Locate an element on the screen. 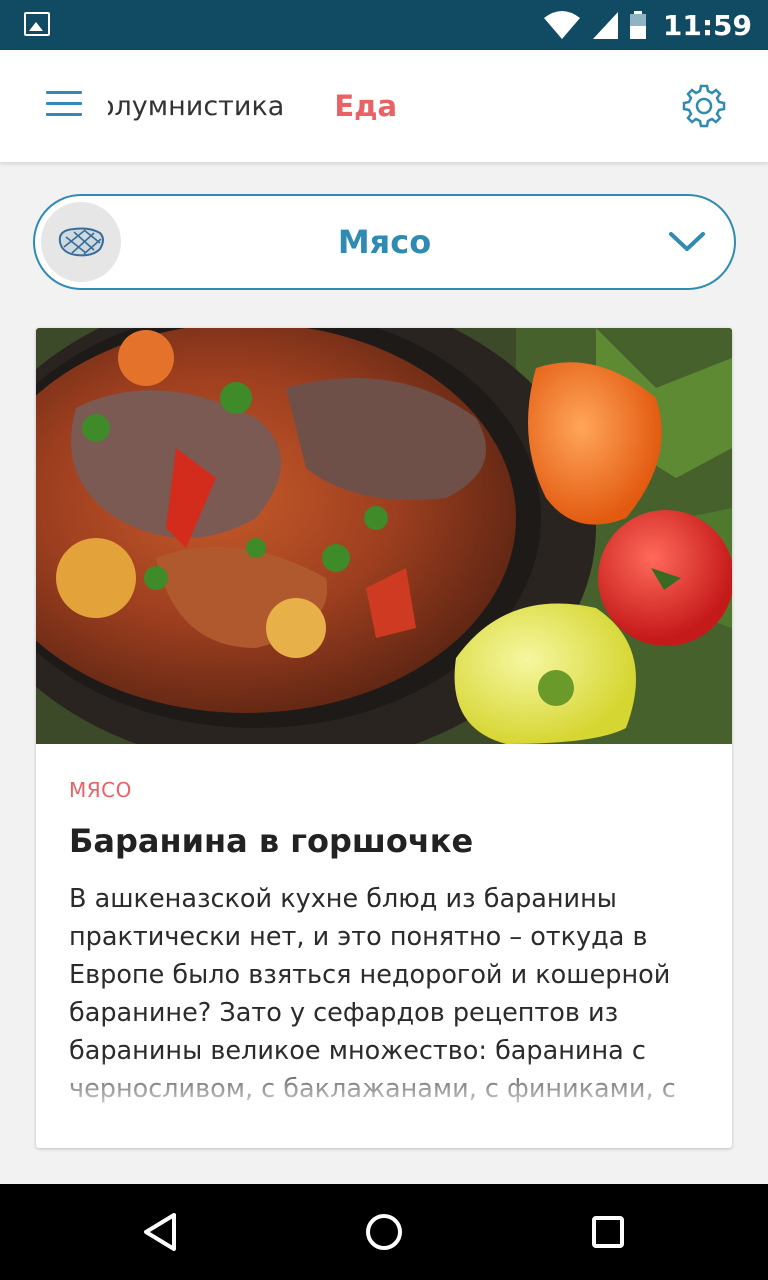 Image resolution: width=768 pixels, height=1280 pixels. cell-signal-icon is located at coordinates (605, 25).